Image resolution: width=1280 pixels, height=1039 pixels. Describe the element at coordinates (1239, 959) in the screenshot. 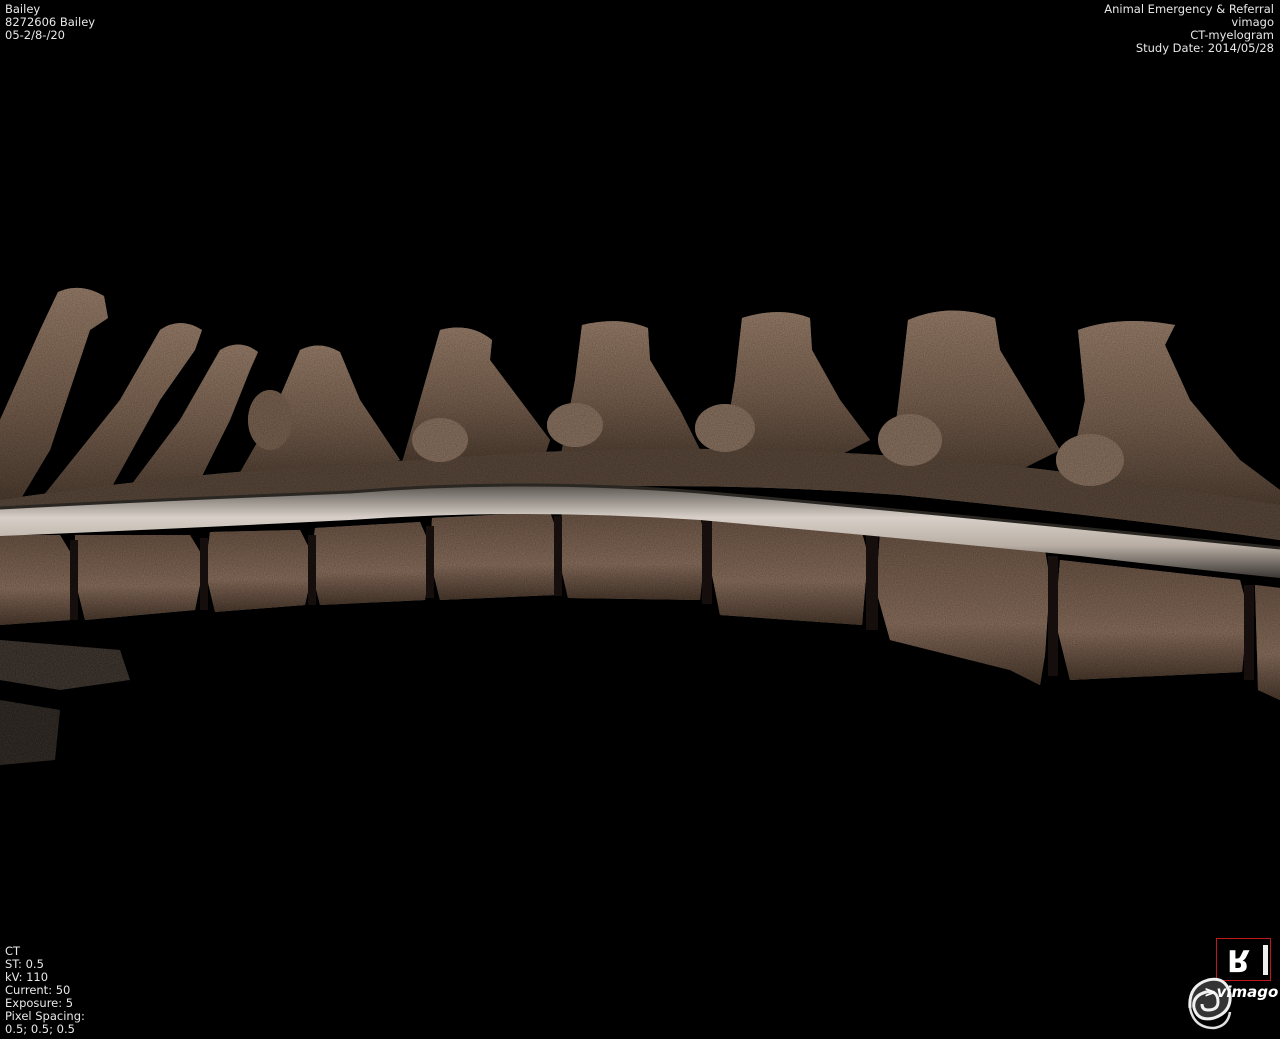

I see `orientation-letter-icon: R` at that location.